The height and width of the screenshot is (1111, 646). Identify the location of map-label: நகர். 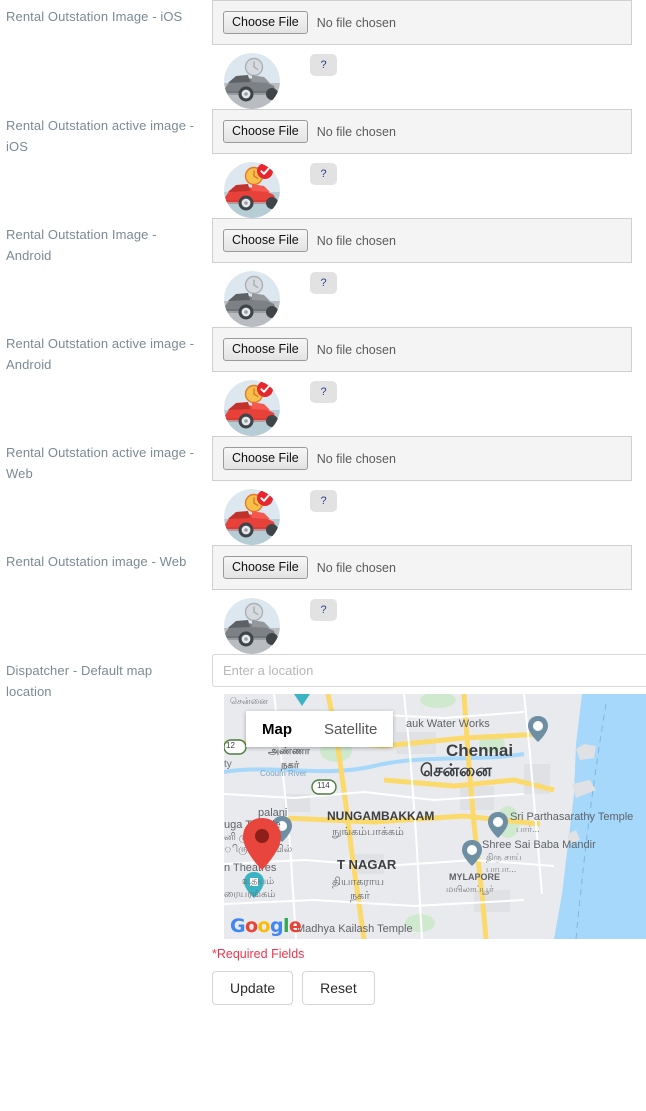
(360, 896).